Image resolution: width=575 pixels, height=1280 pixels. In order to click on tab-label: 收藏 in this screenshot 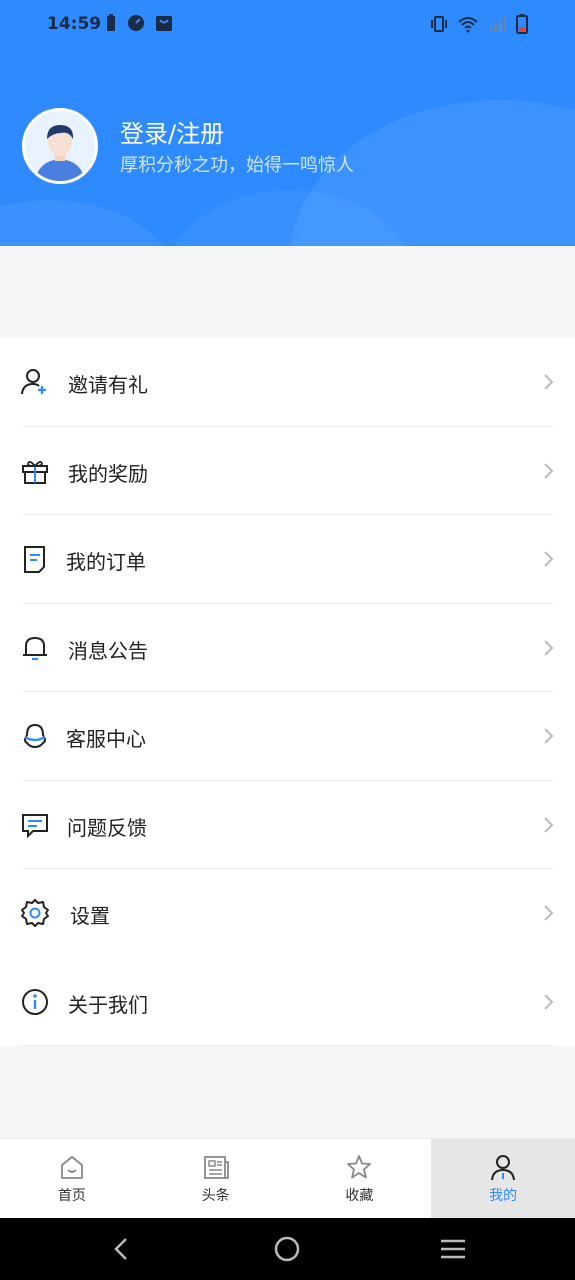, I will do `click(359, 1196)`.